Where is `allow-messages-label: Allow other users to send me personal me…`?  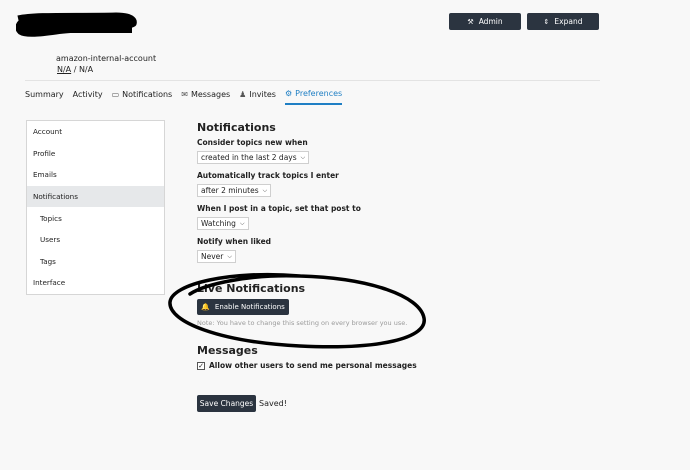
allow-messages-label: Allow other users to send me personal me… is located at coordinates (313, 365).